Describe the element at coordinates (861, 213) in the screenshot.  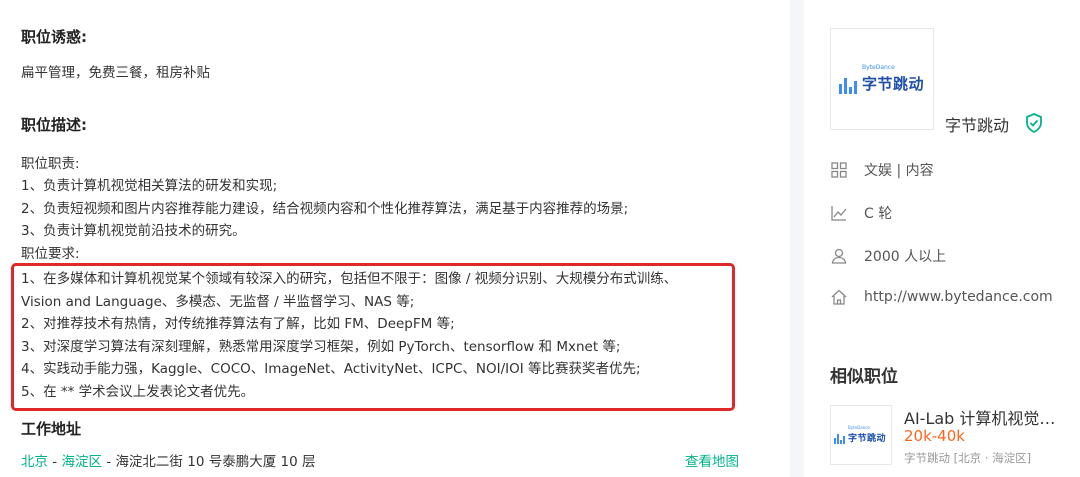
I see `company-stage: C 轮` at that location.